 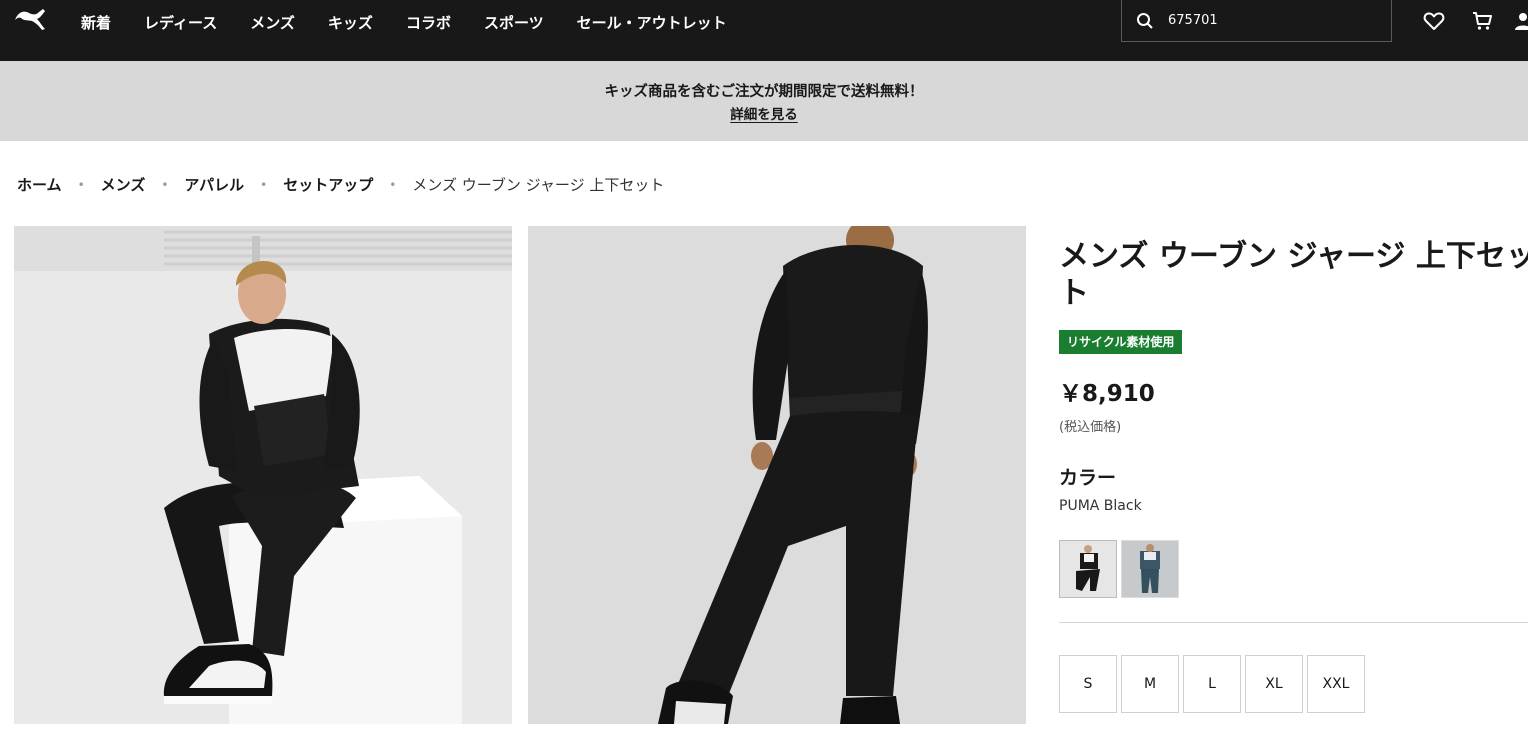 What do you see at coordinates (180, 22) in the screenshot?
I see `nav-item-women: レディース` at bounding box center [180, 22].